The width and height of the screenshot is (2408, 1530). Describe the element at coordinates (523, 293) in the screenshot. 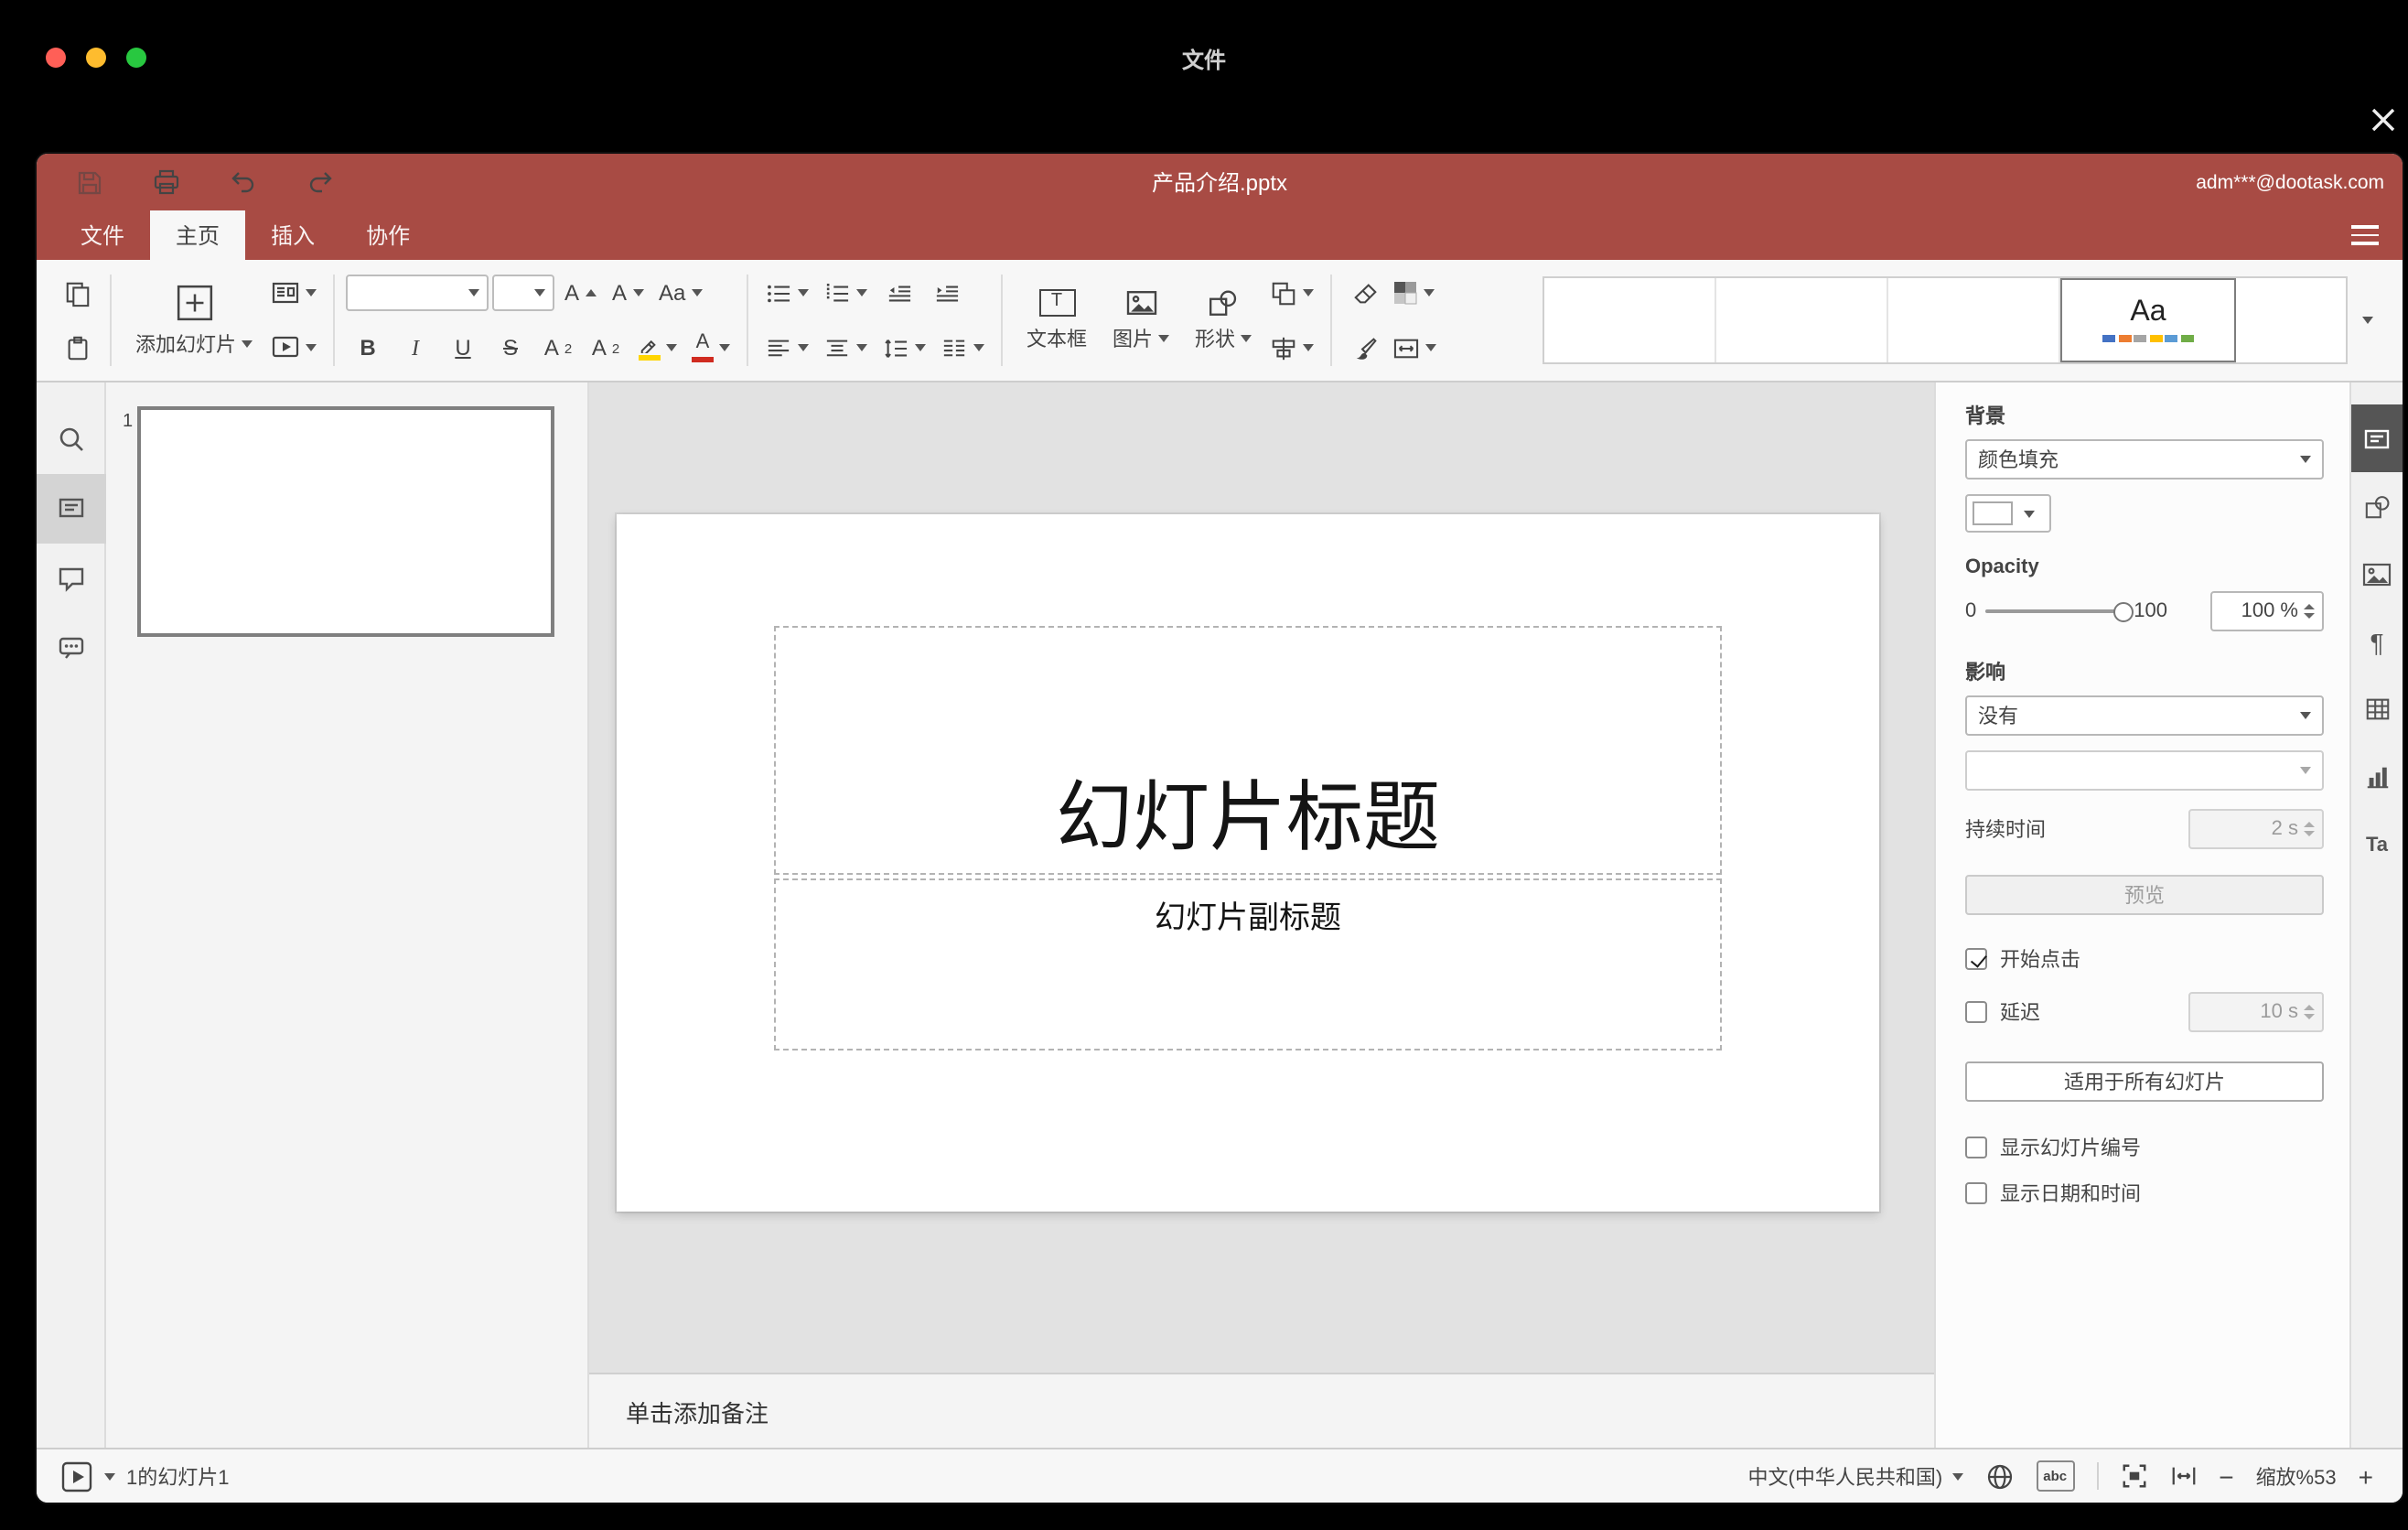

I see `font-size-combobox` at that location.